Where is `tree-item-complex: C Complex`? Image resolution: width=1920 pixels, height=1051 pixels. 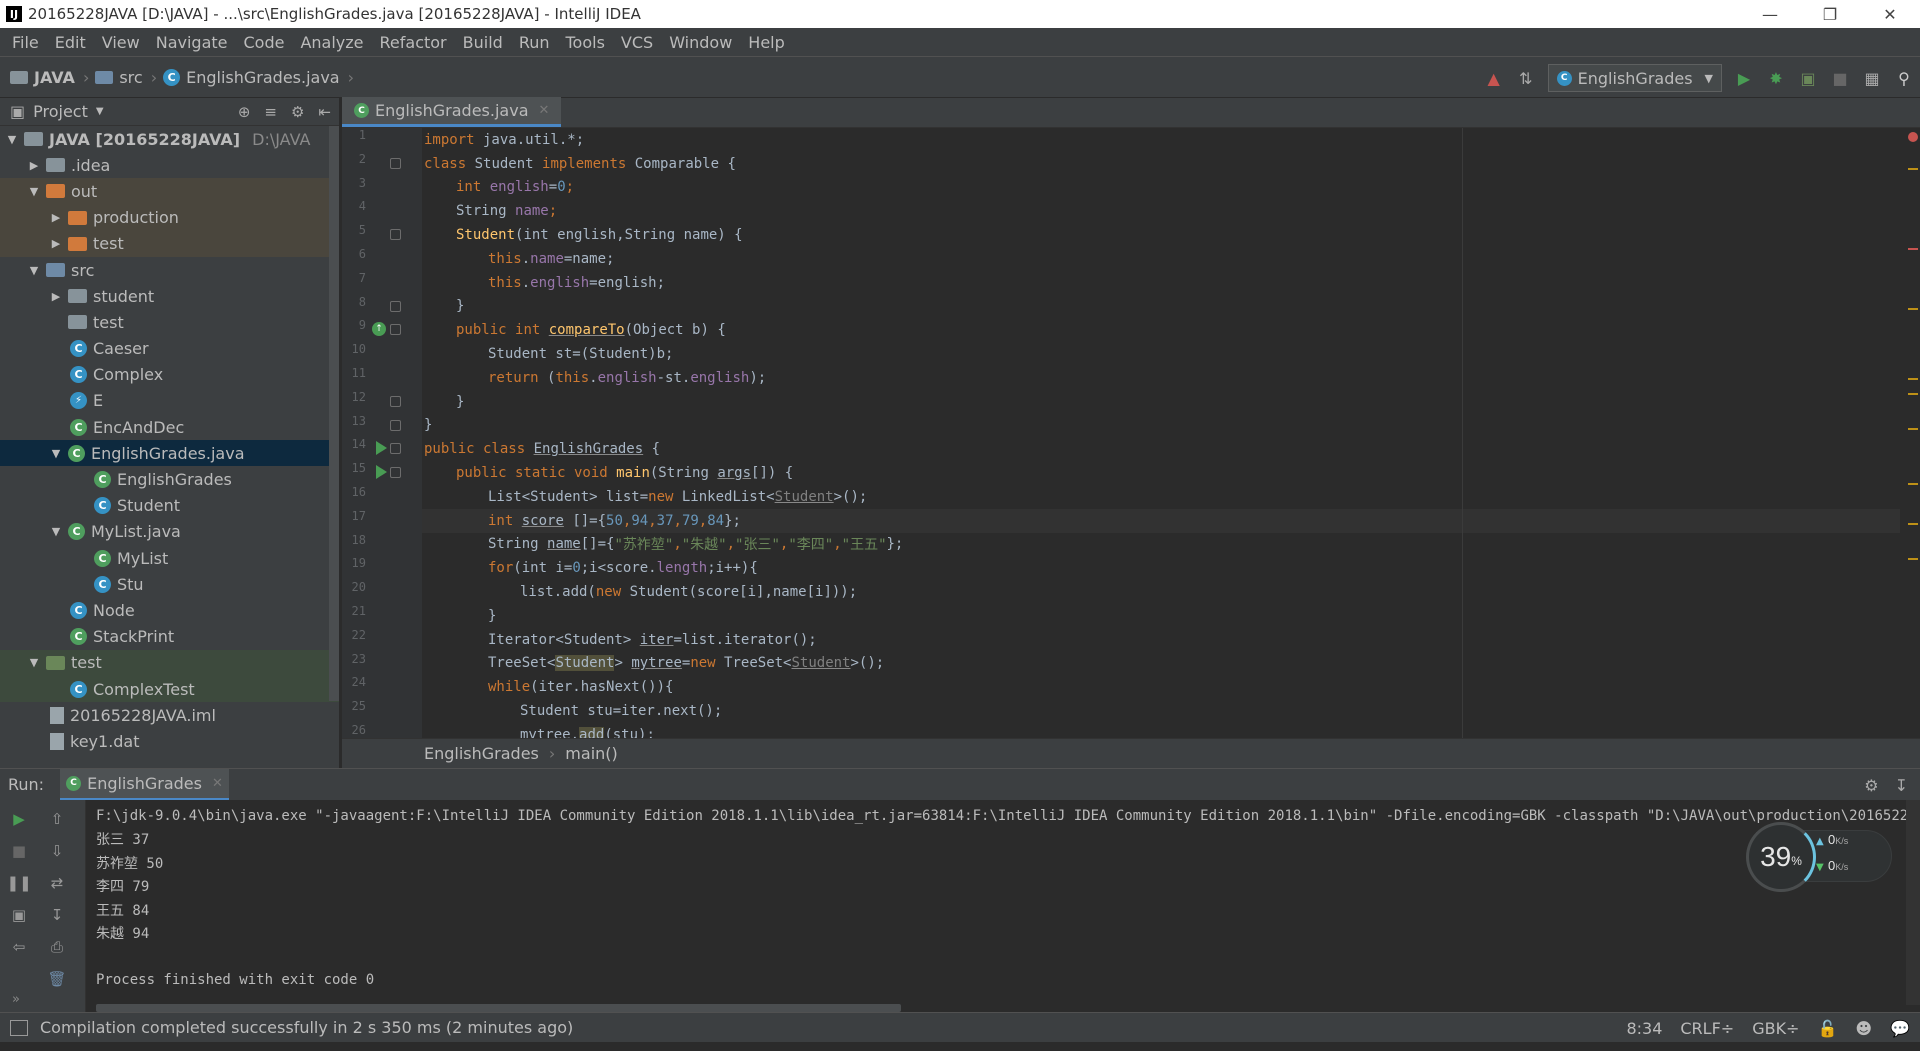
tree-item-complex: C Complex is located at coordinates (169, 375).